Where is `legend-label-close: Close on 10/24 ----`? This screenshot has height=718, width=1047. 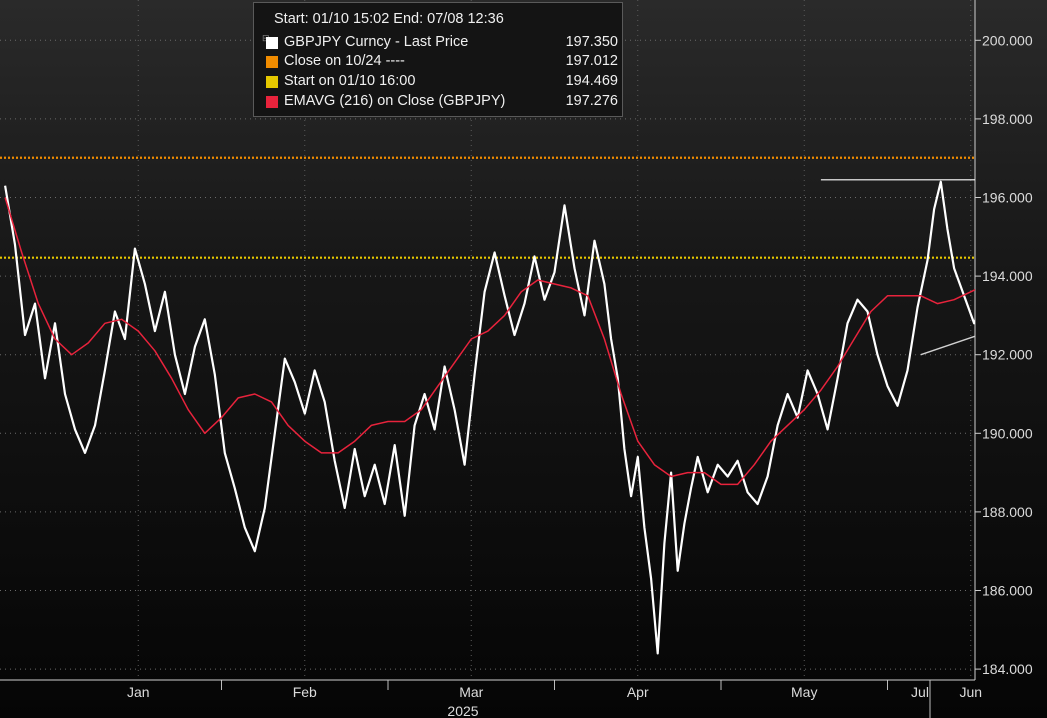 legend-label-close: Close on 10/24 ---- is located at coordinates (344, 61).